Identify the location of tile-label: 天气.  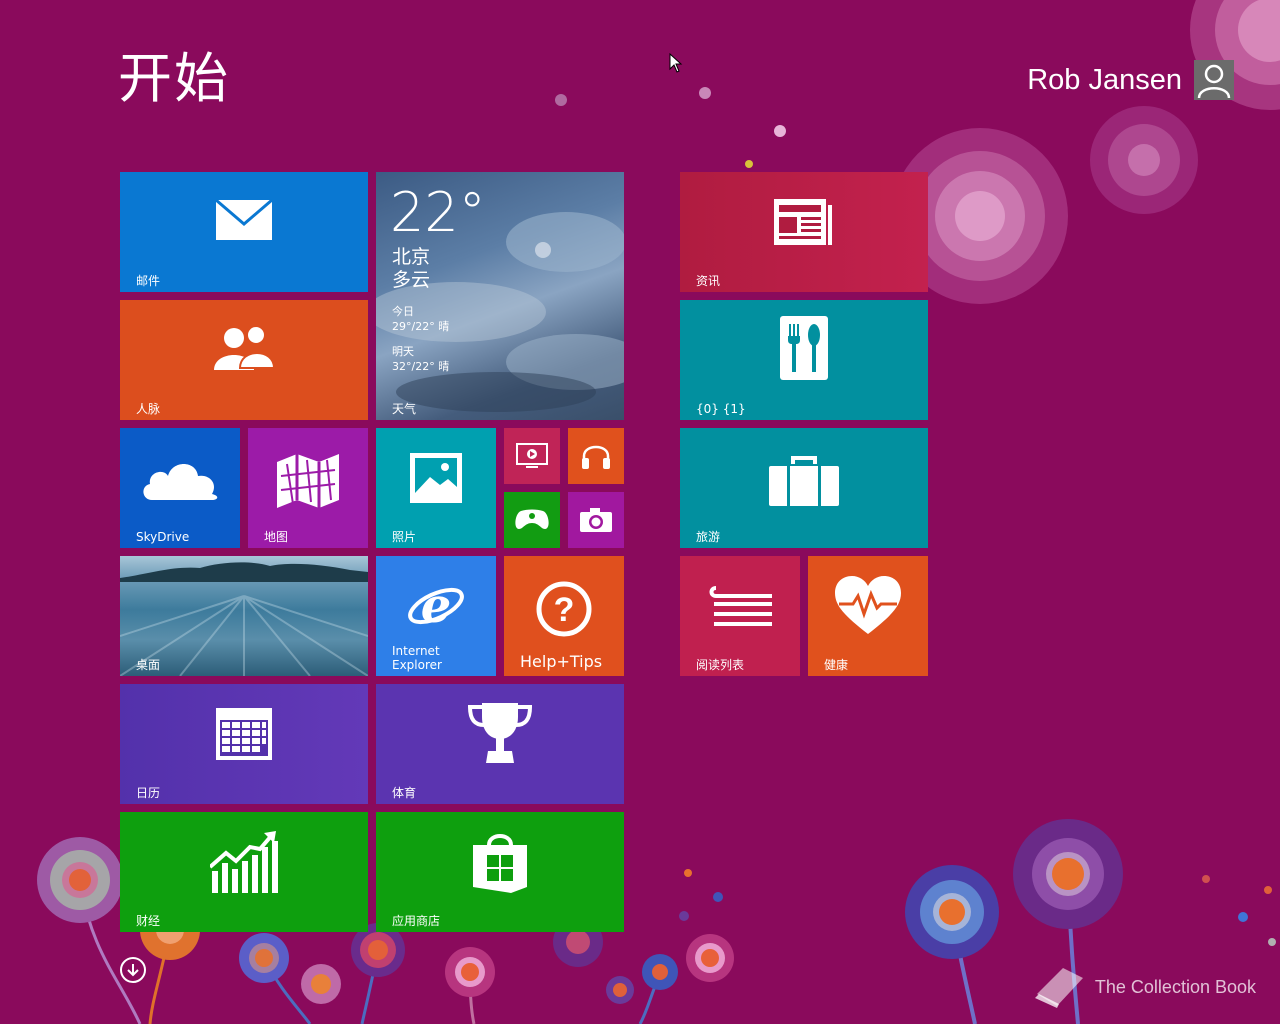
(404, 409).